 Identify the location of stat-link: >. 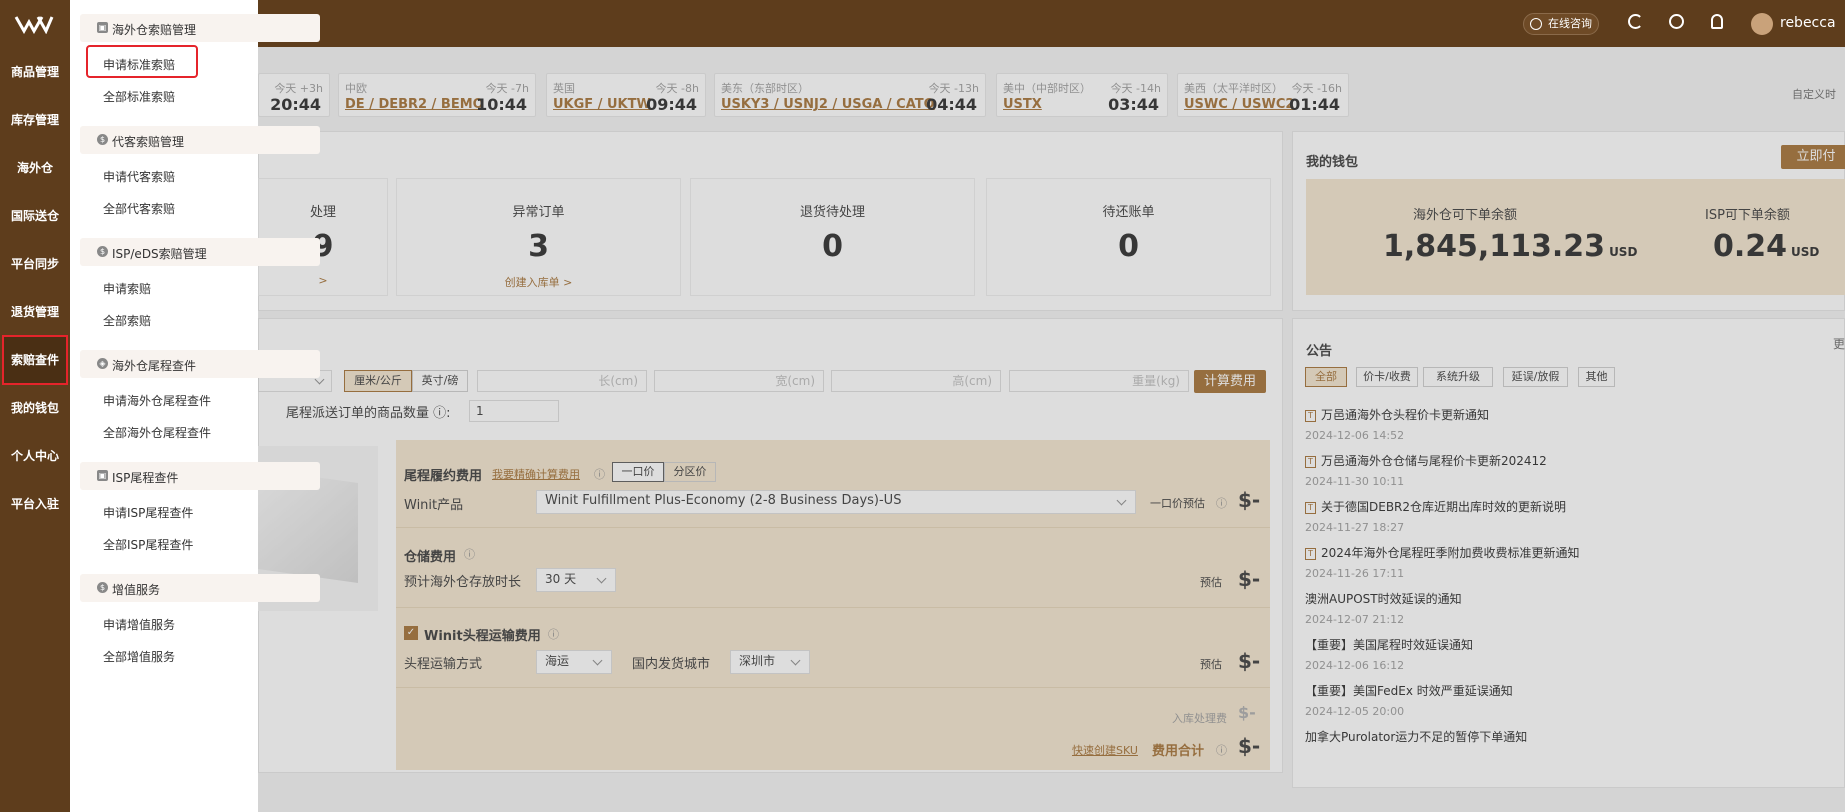
(323, 280).